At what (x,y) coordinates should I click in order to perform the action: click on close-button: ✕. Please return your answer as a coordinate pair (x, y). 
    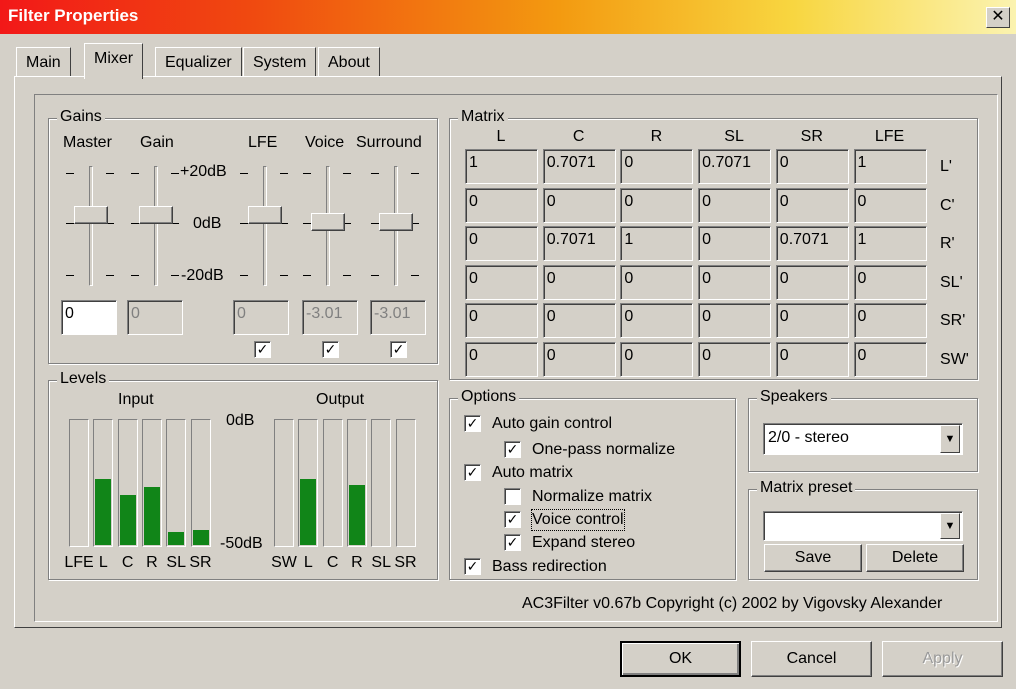
    Looking at the image, I should click on (998, 17).